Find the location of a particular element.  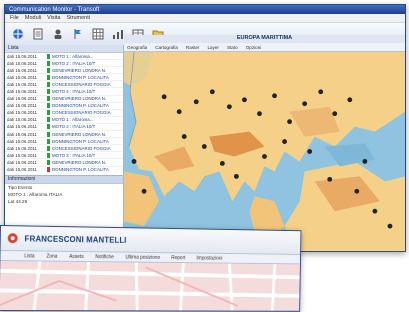

flag-button is located at coordinates (78, 34).